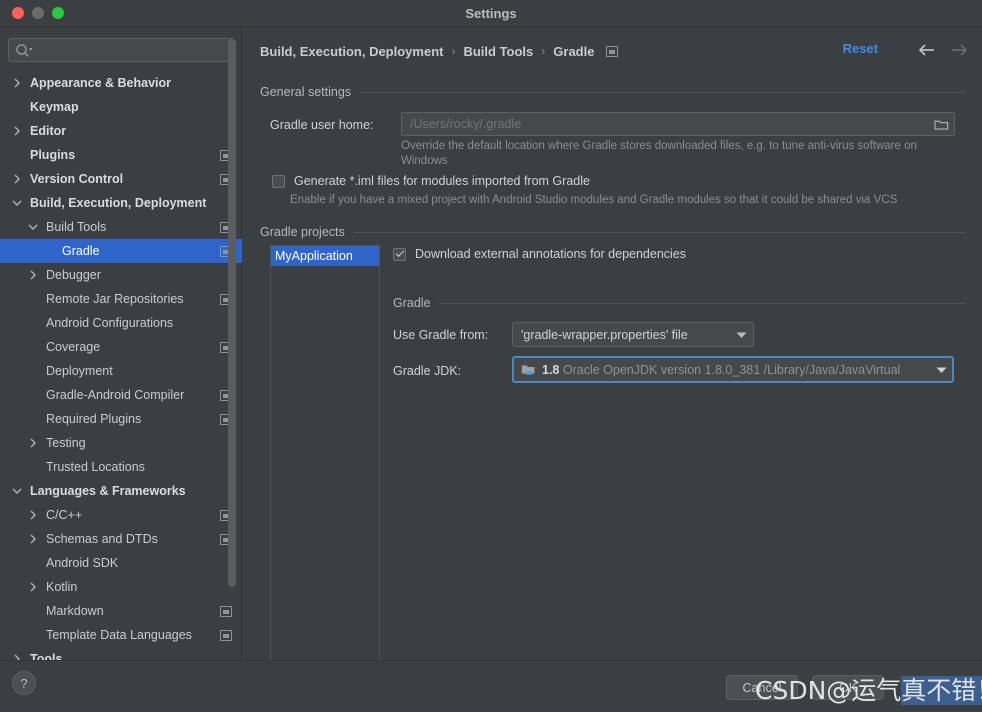 Image resolution: width=982 pixels, height=712 pixels. Describe the element at coordinates (302, 232) in the screenshot. I see `gradle-projects-title: Gradle projects` at that location.